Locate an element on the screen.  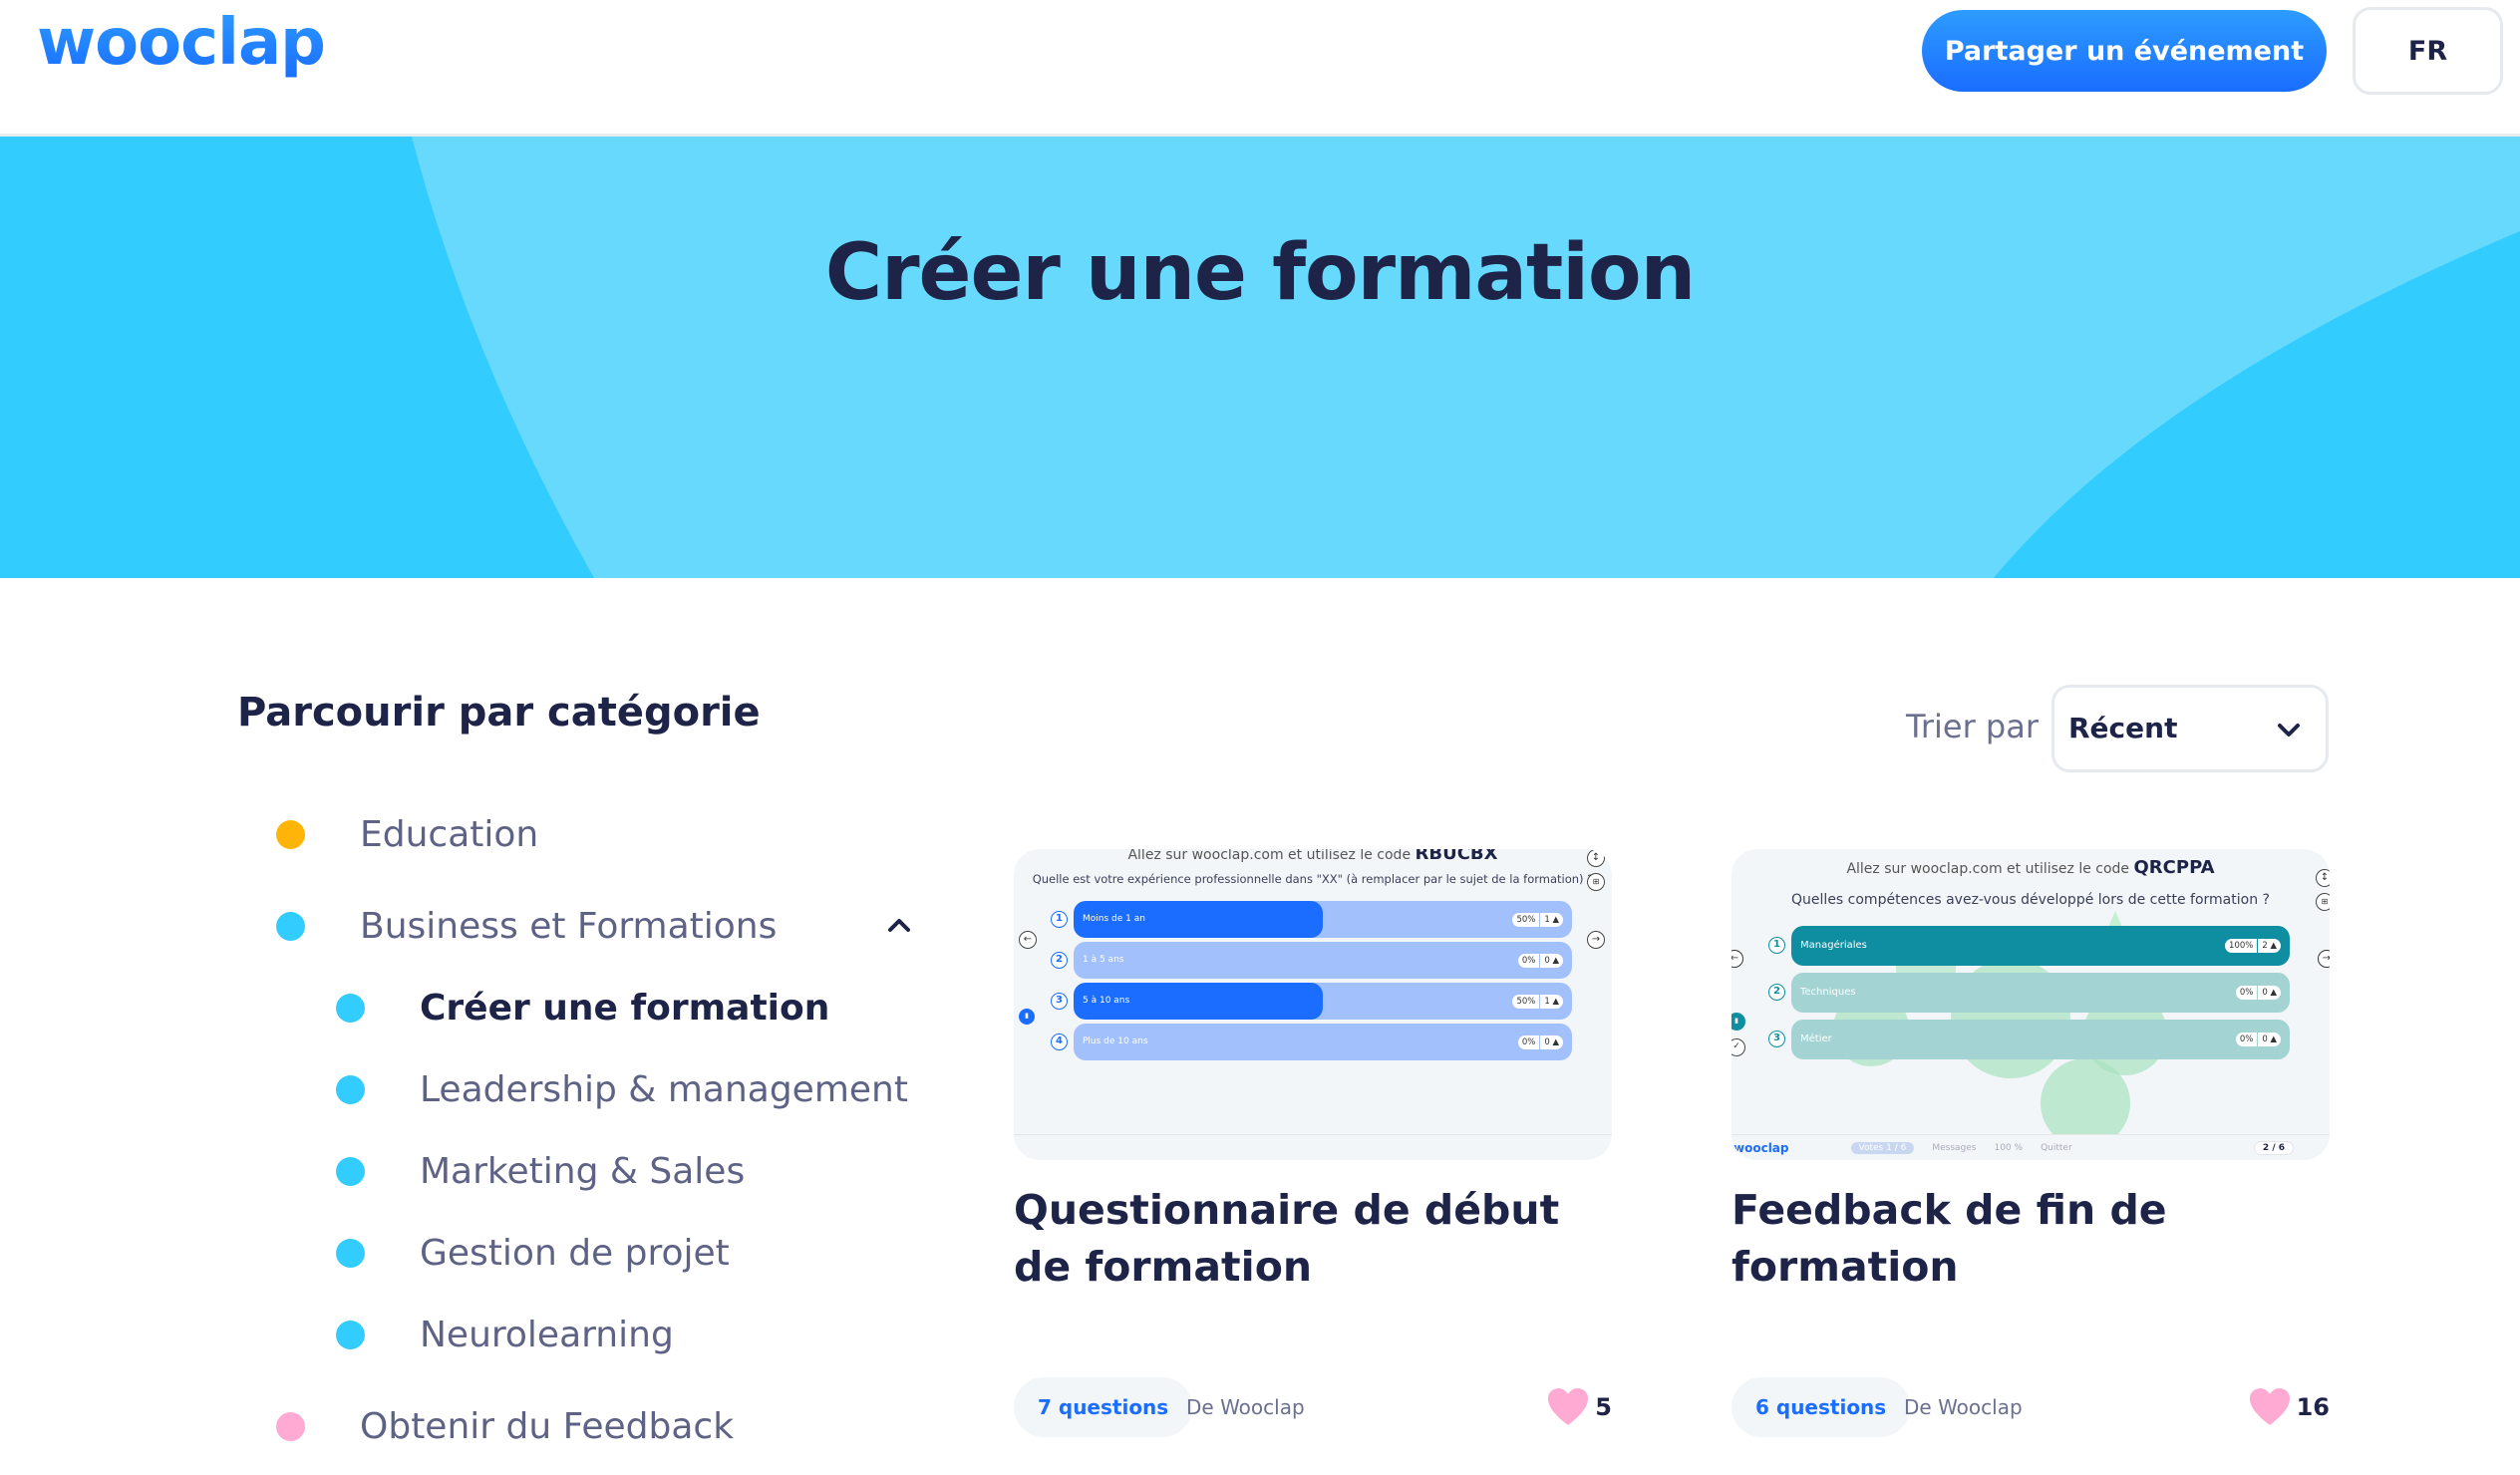
category-label: Créer une formation is located at coordinates (625, 1008).